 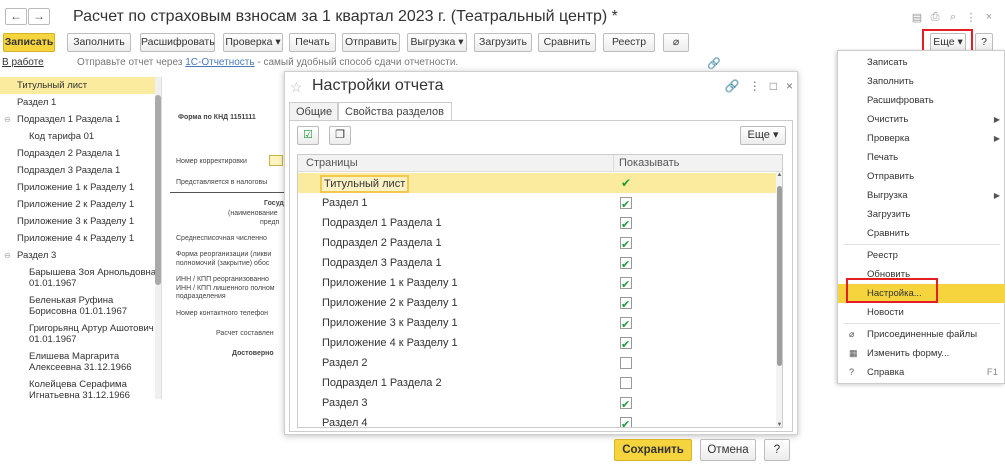 I want to click on grid-row: Приложение 4 к Разделу 1, so click(x=537, y=344).